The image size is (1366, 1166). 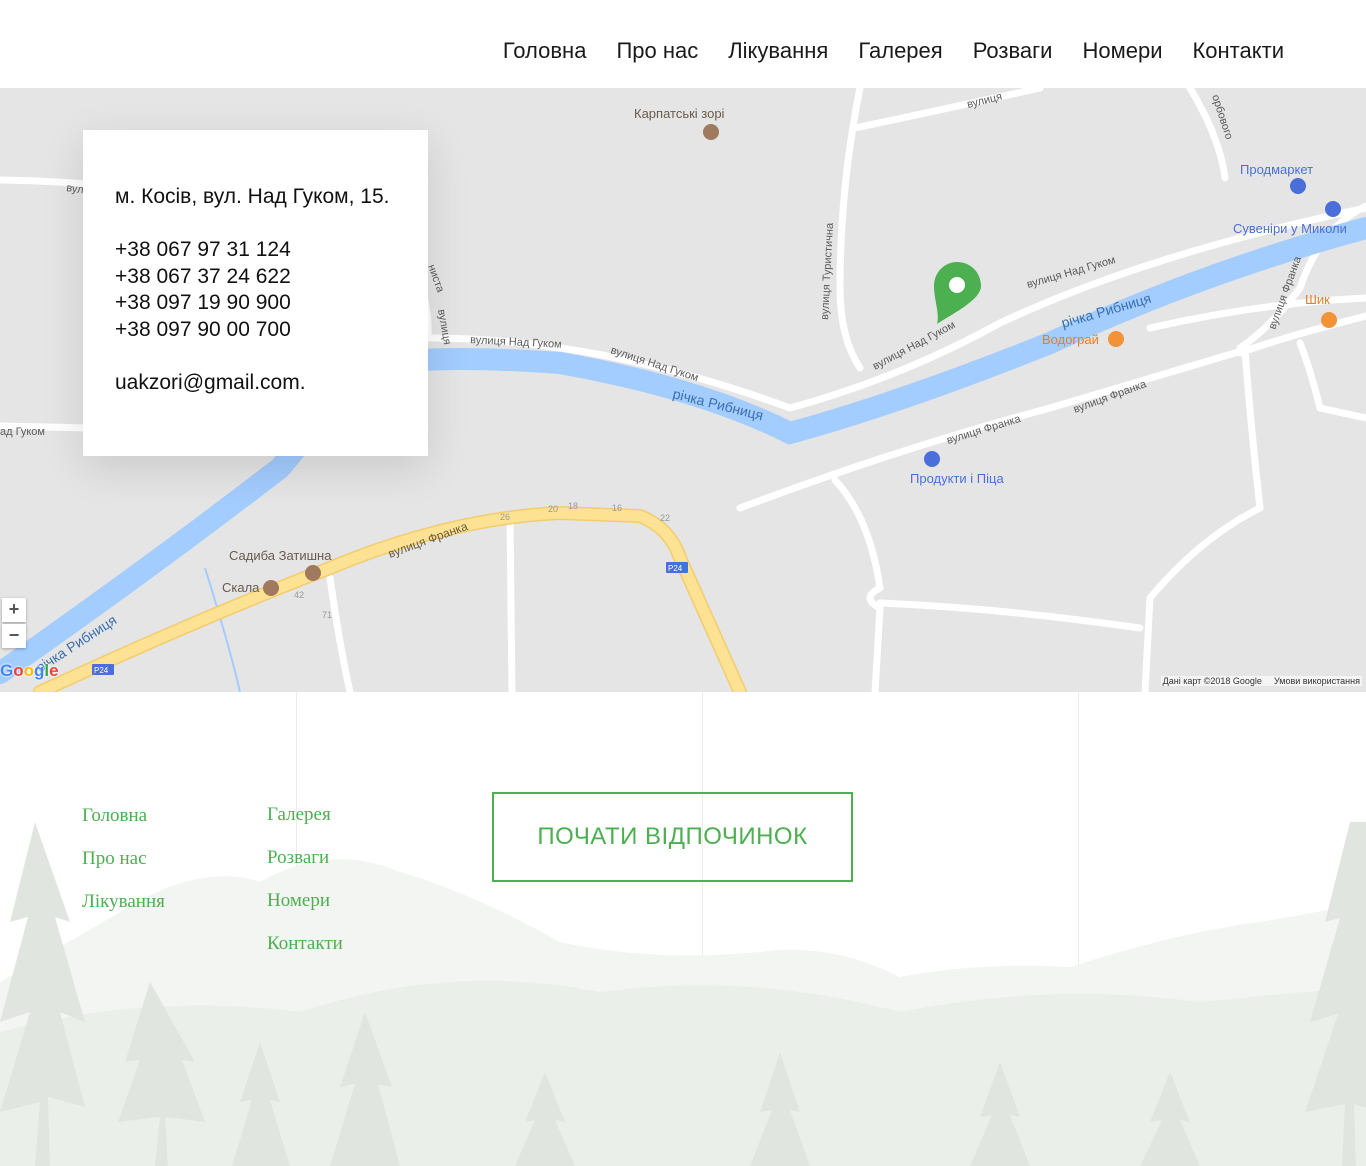 I want to click on cafe-icon, so click(x=1329, y=320).